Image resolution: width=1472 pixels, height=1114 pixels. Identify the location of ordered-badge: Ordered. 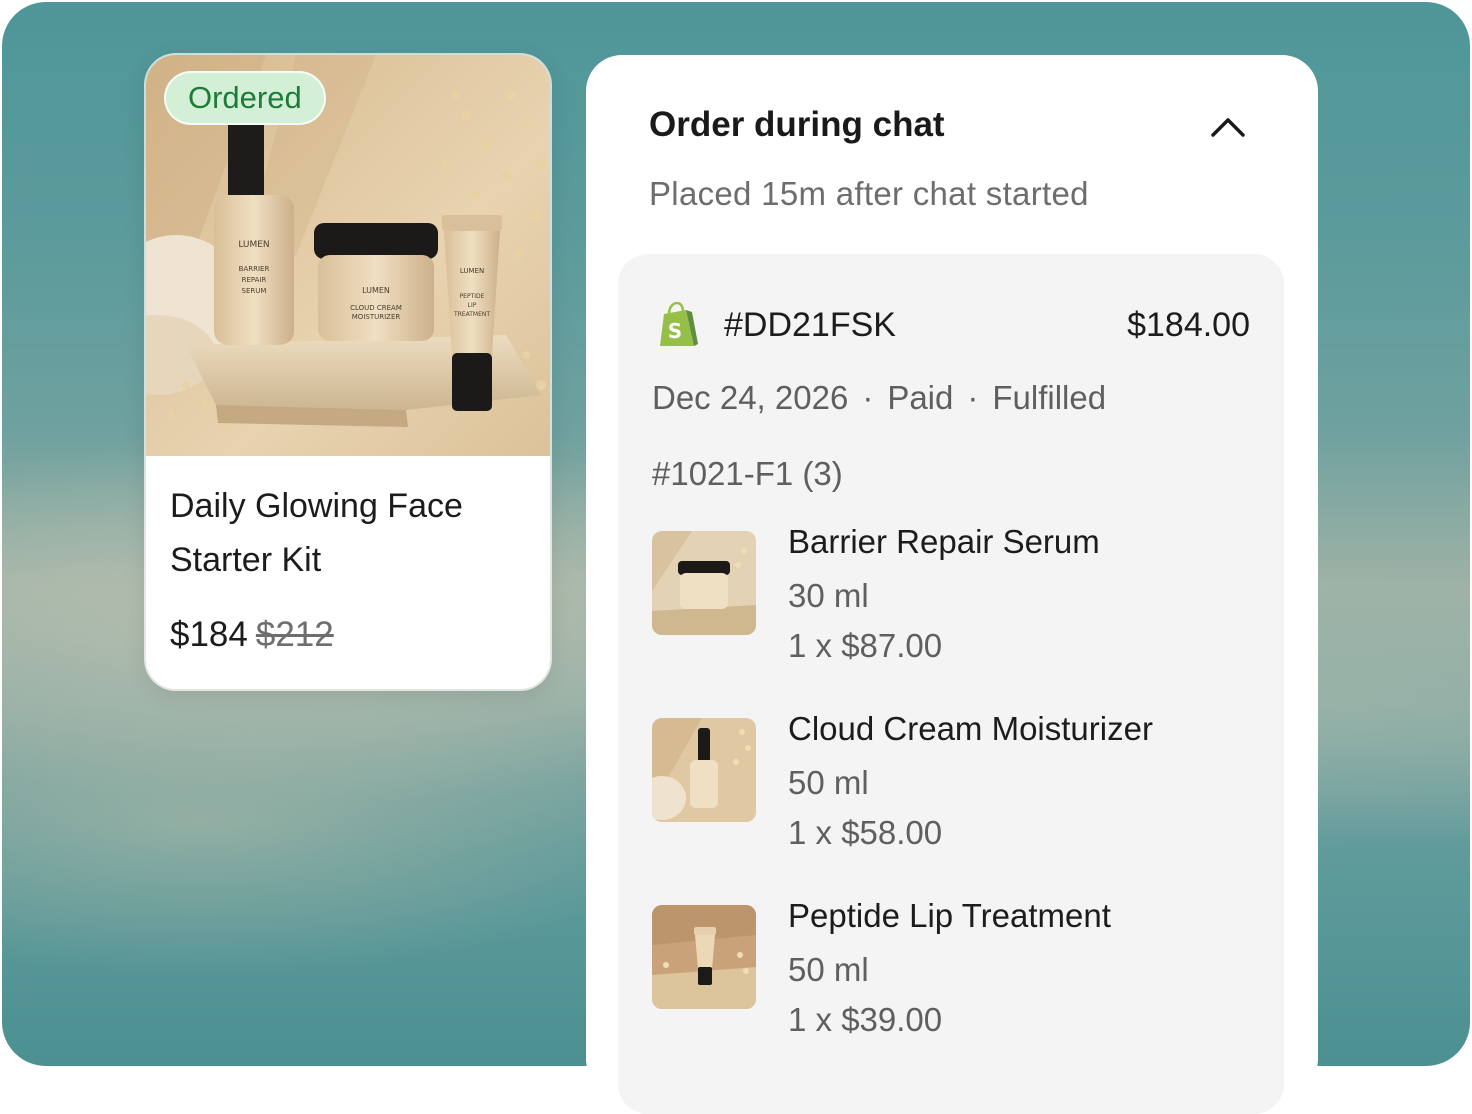
(245, 98).